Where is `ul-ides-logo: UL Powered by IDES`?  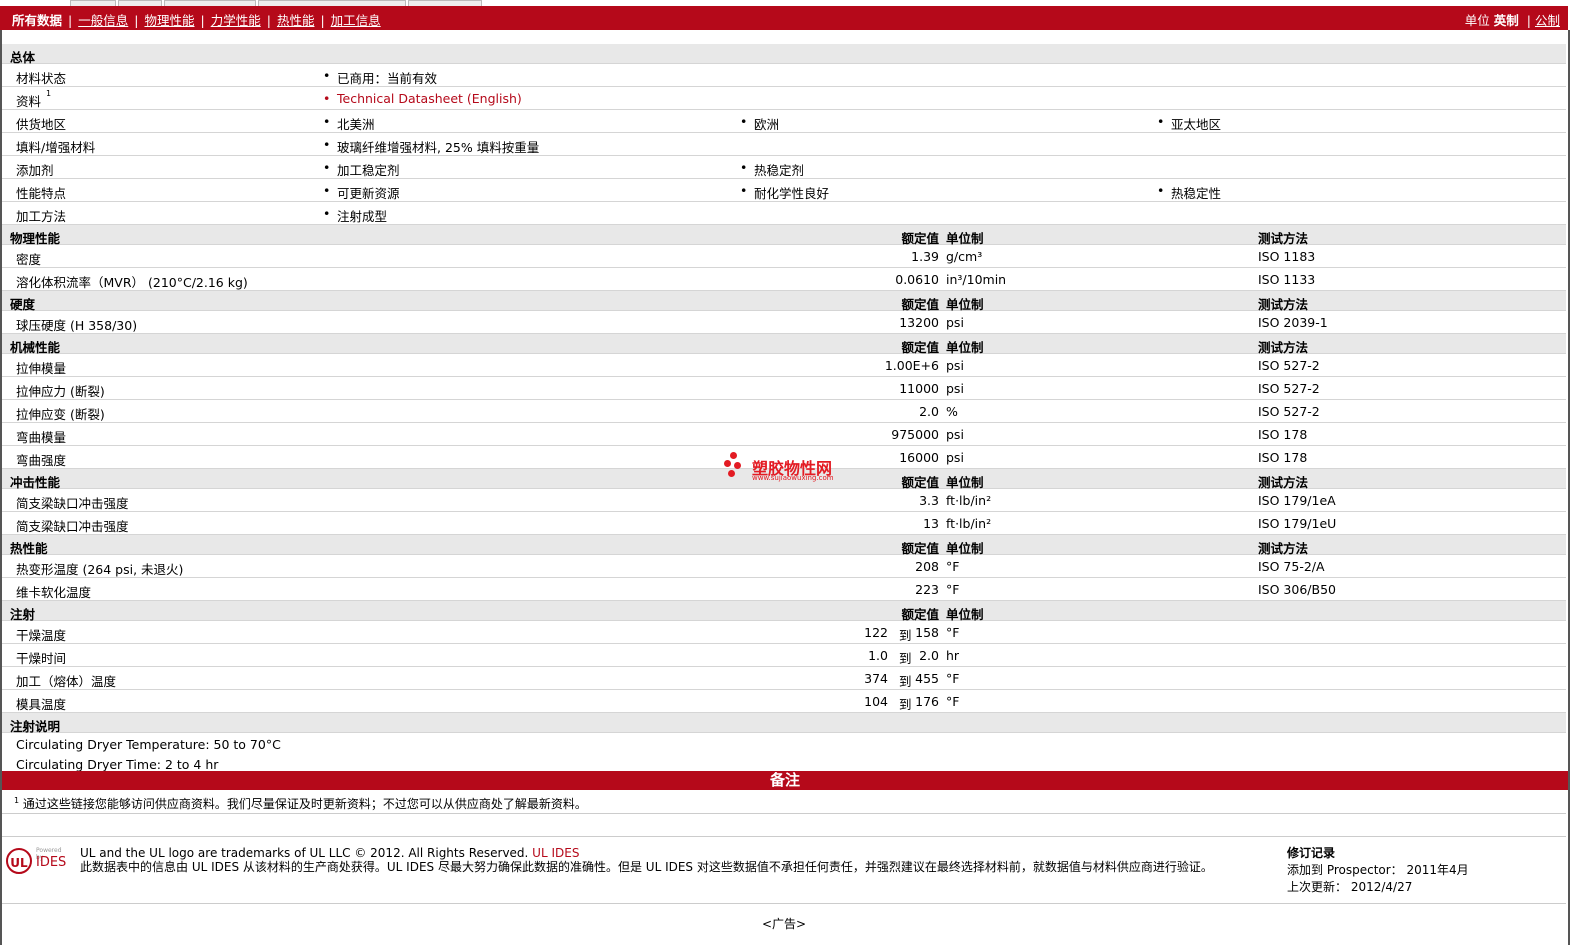 ul-ides-logo: UL Powered by IDES is located at coordinates (38, 861).